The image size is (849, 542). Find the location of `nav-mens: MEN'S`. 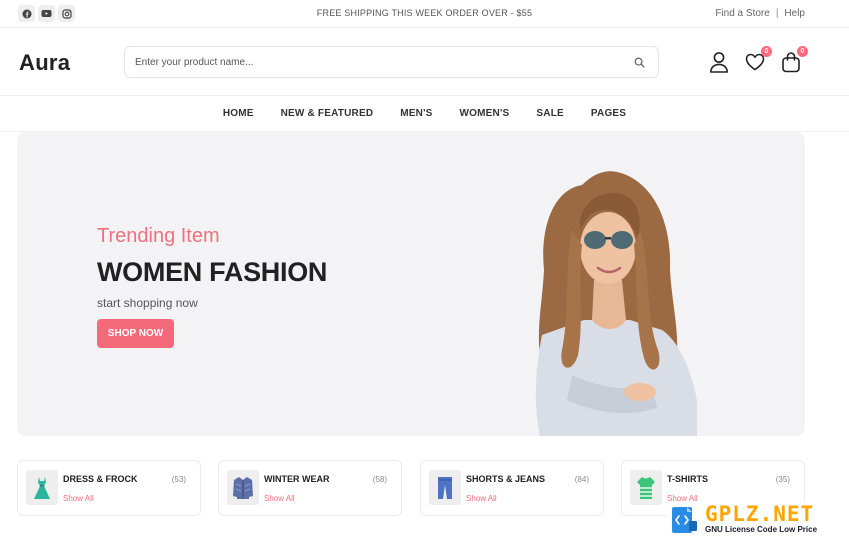

nav-mens: MEN'S is located at coordinates (416, 113).